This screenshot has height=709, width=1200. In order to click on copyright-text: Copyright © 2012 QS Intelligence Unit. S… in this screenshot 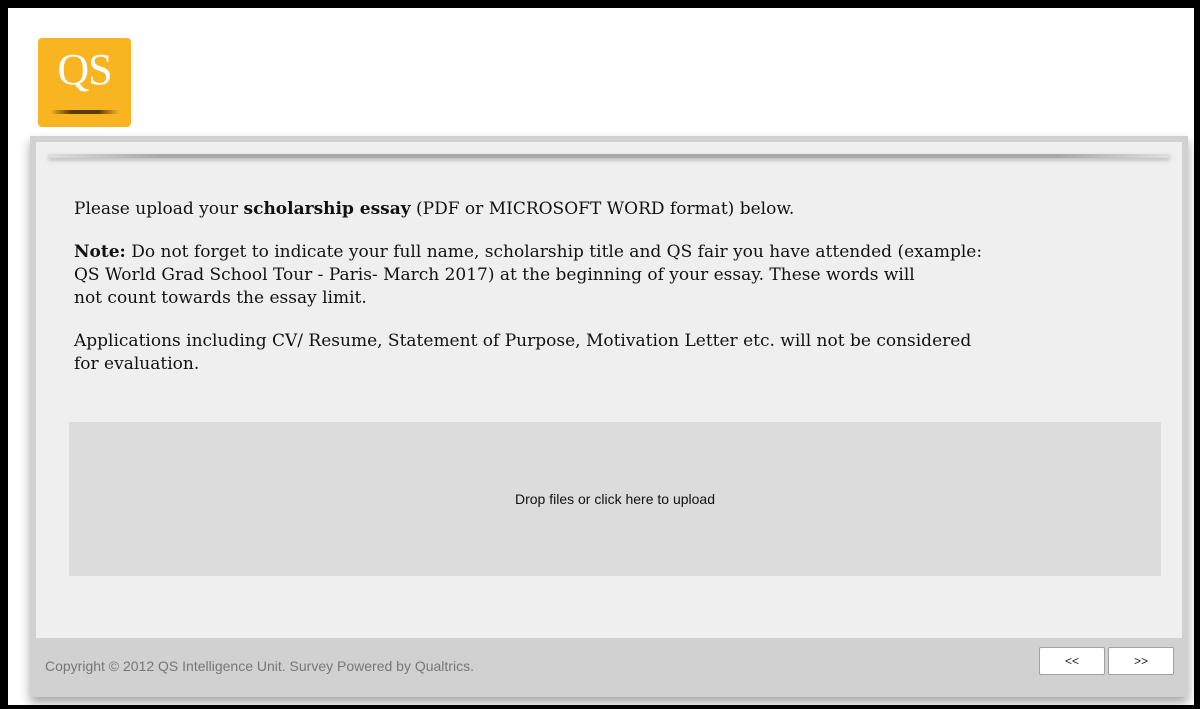, I will do `click(259, 666)`.